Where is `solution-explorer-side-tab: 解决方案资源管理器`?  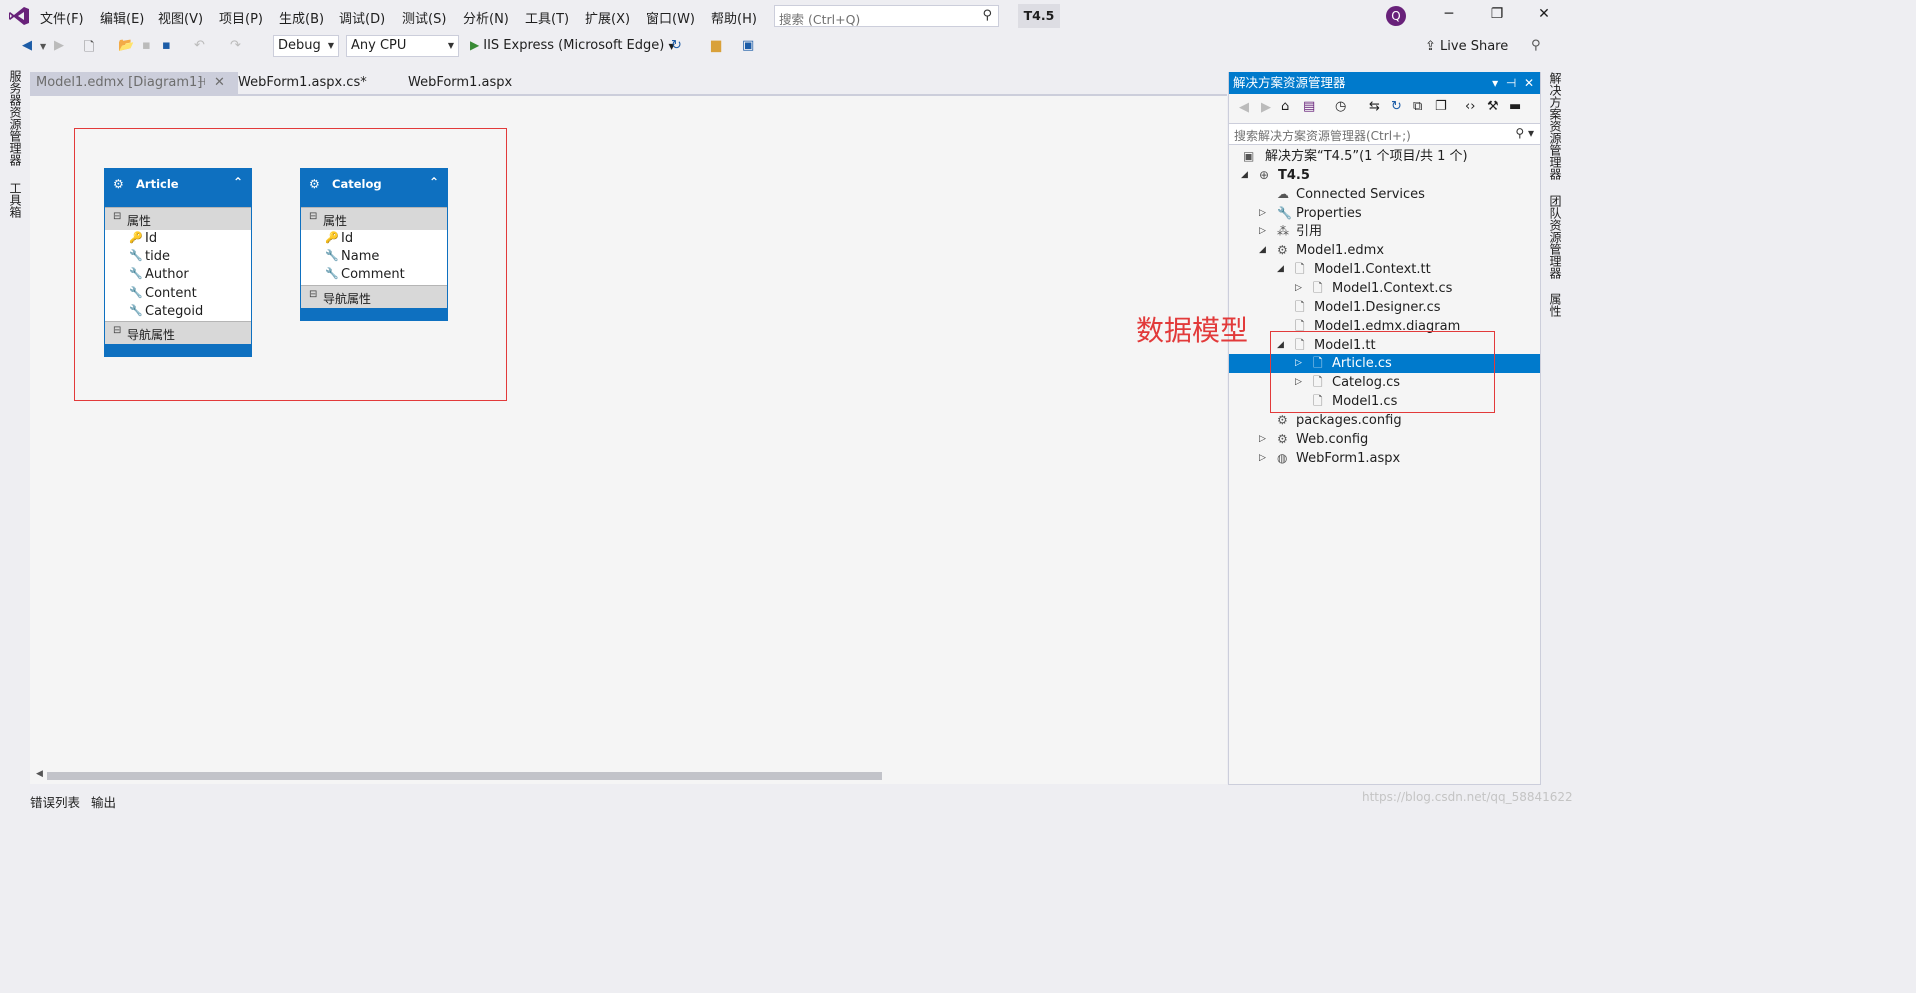
solution-explorer-side-tab: 解决方案资源管理器 is located at coordinates (1555, 126).